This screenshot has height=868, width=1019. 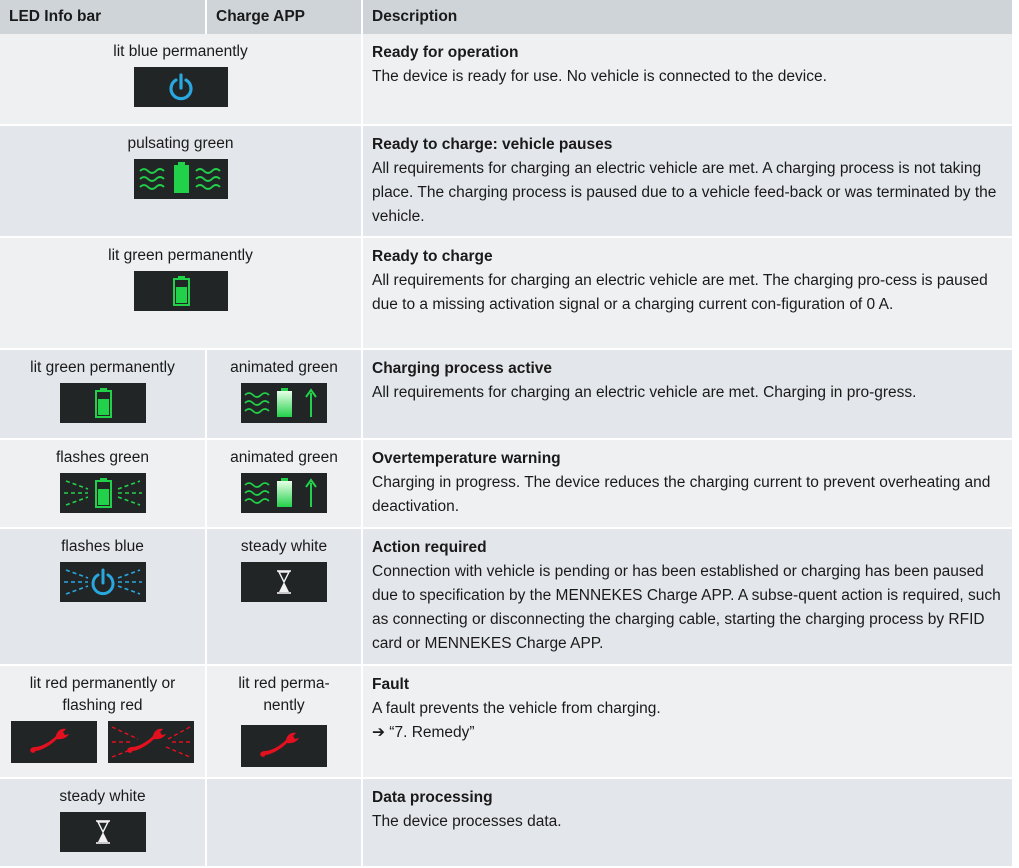 I want to click on app-state-label: steady white, so click(x=284, y=546).